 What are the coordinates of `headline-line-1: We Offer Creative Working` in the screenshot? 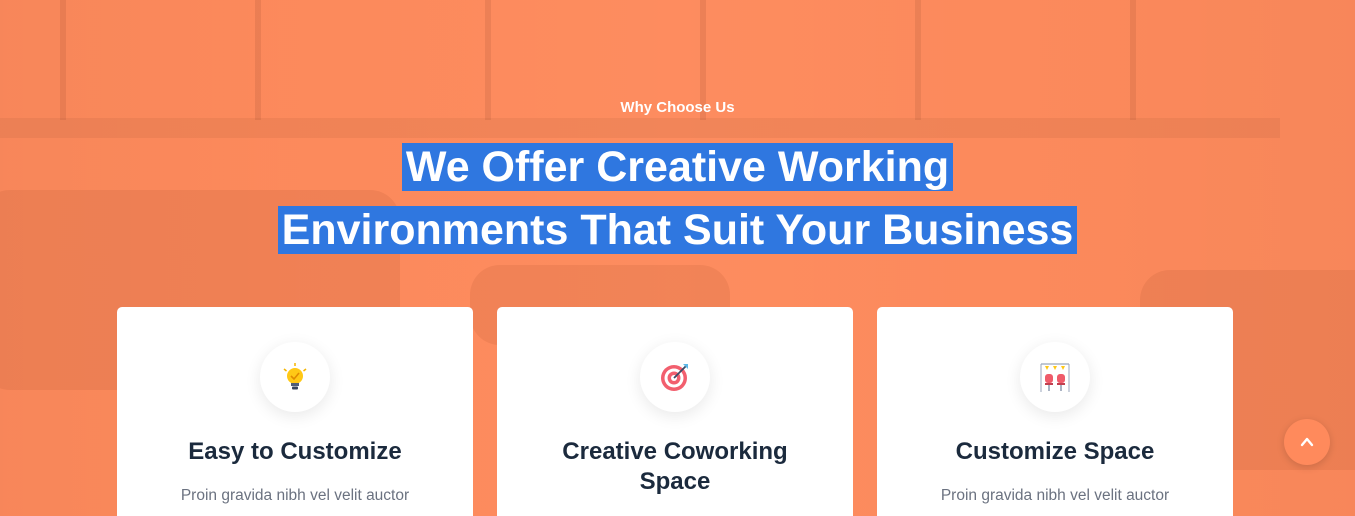 It's located at (677, 167).